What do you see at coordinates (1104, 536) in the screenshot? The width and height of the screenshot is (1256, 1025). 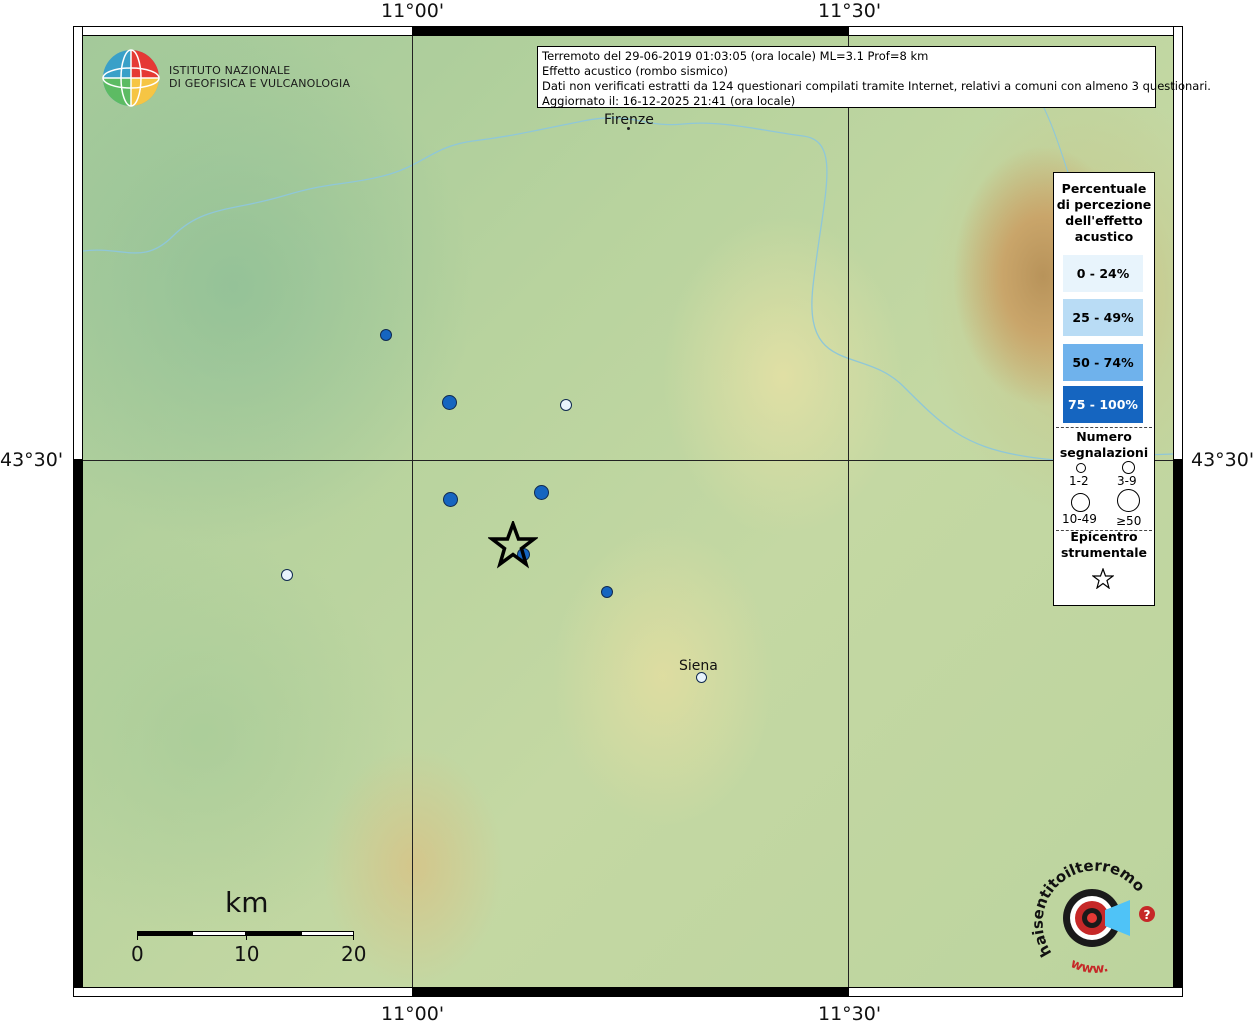 I see `legend-epicenter-title-line1: Epicentro` at bounding box center [1104, 536].